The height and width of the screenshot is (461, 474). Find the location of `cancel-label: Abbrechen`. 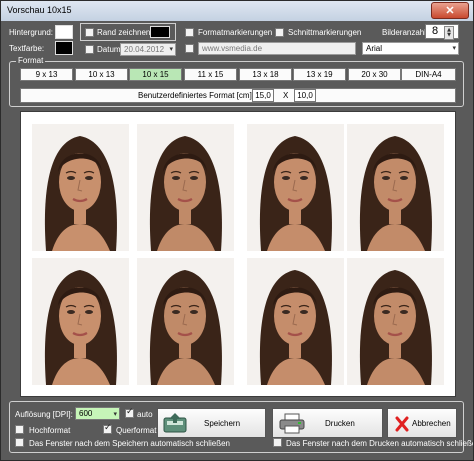

cancel-label: Abbrechen is located at coordinates (431, 423).